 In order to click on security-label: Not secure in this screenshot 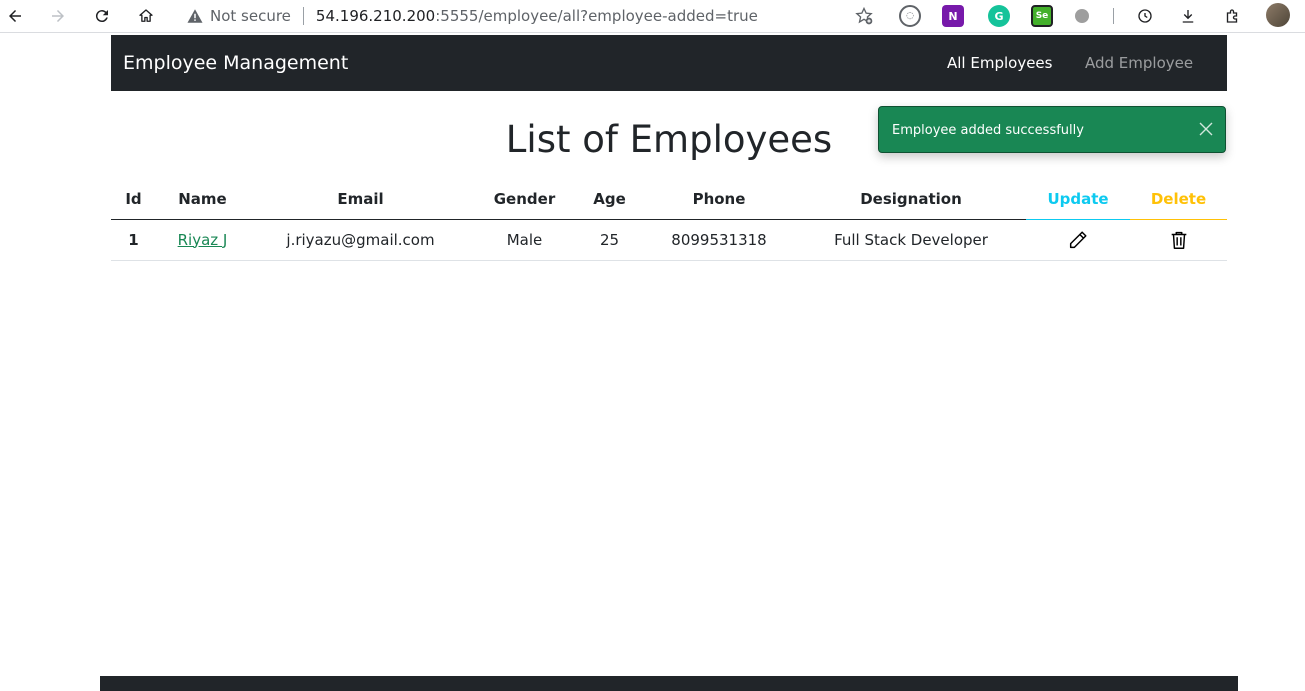, I will do `click(250, 16)`.